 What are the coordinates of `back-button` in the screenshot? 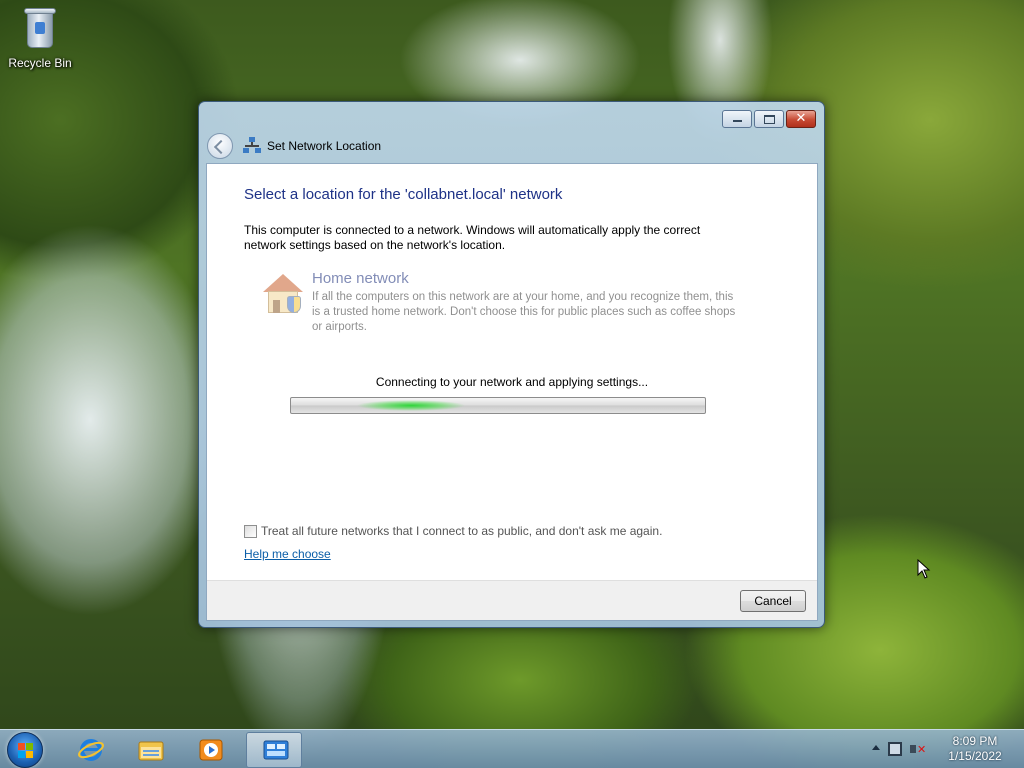 It's located at (220, 146).